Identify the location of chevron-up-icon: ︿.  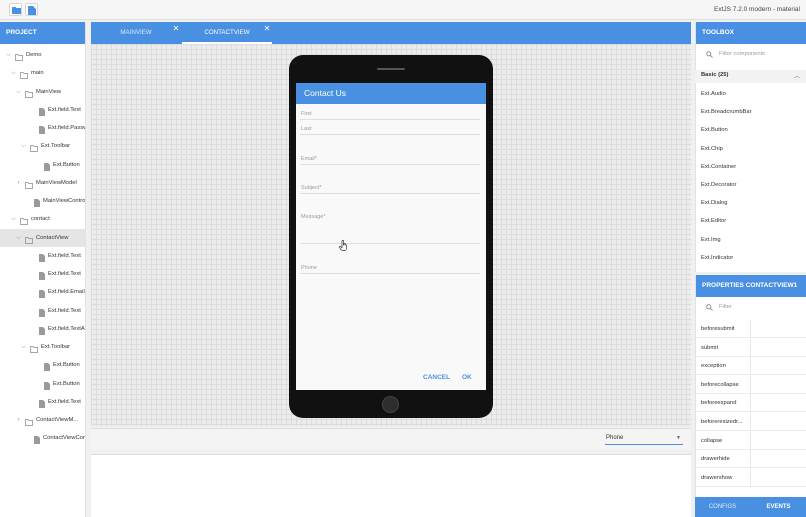
(796, 77).